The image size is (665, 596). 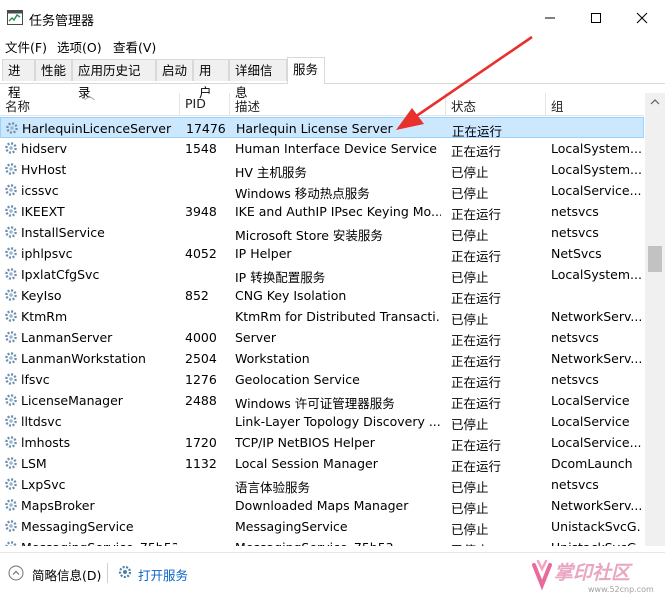 I want to click on fewer-details-button: 简略信息(D), so click(x=66, y=574).